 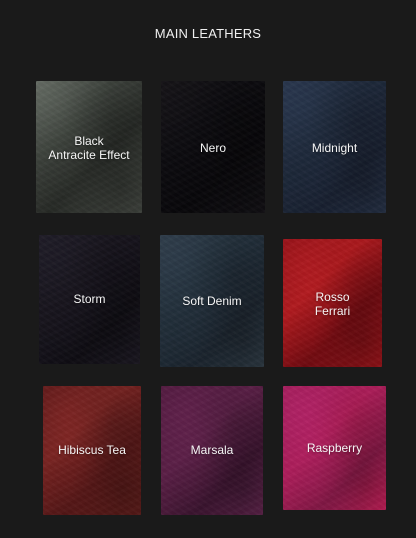 I want to click on swatch-label: Marsala, so click(x=212, y=450).